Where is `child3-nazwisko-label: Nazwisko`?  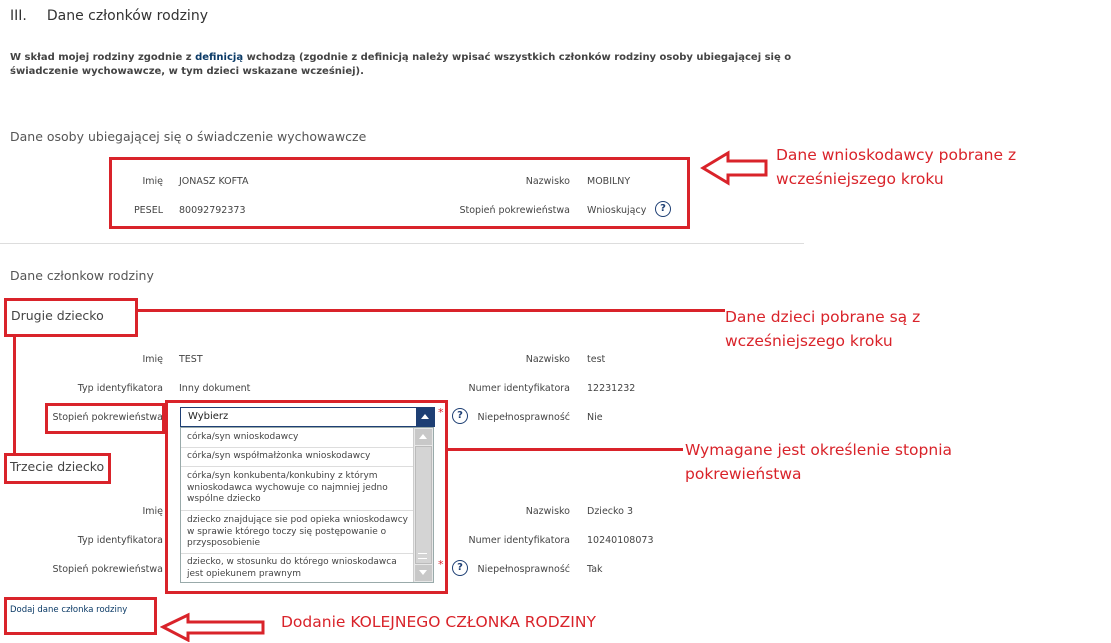 child3-nazwisko-label: Nazwisko is located at coordinates (547, 511).